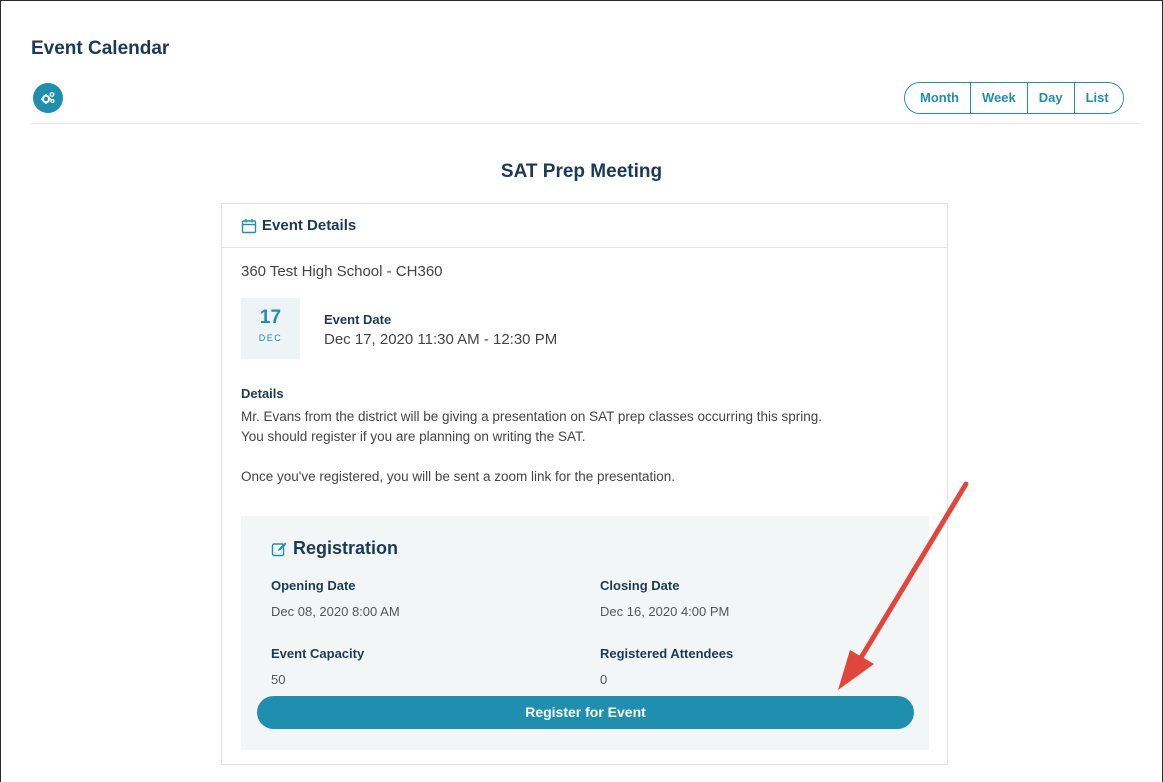 This screenshot has width=1163, height=782. I want to click on opening-date-label: Opening Date, so click(313, 585).